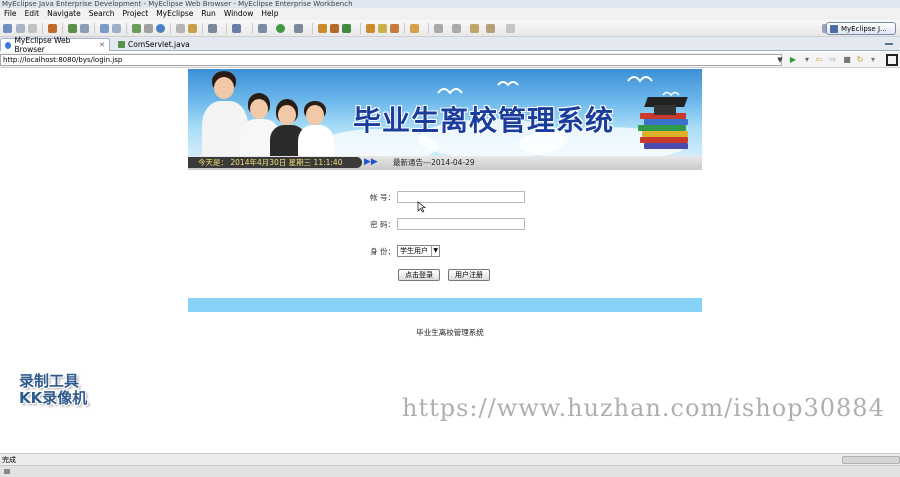  What do you see at coordinates (116, 28) in the screenshot?
I see `server-config-icon` at bounding box center [116, 28].